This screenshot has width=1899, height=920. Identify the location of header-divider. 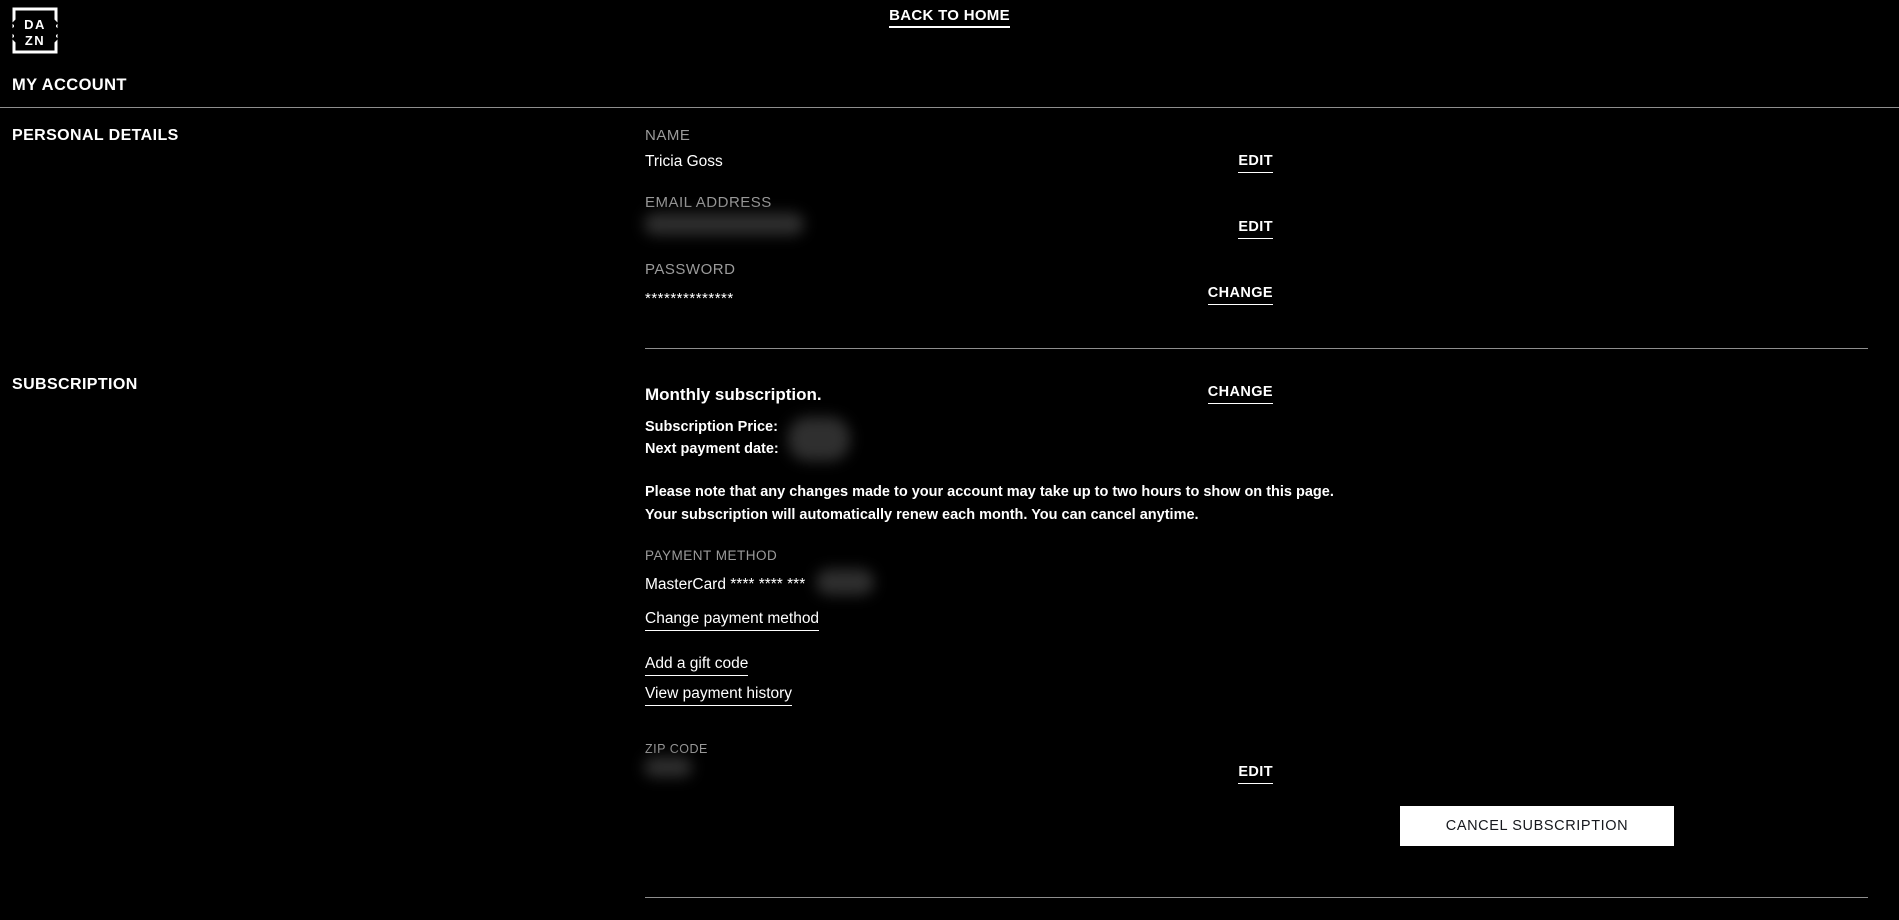
(949, 107).